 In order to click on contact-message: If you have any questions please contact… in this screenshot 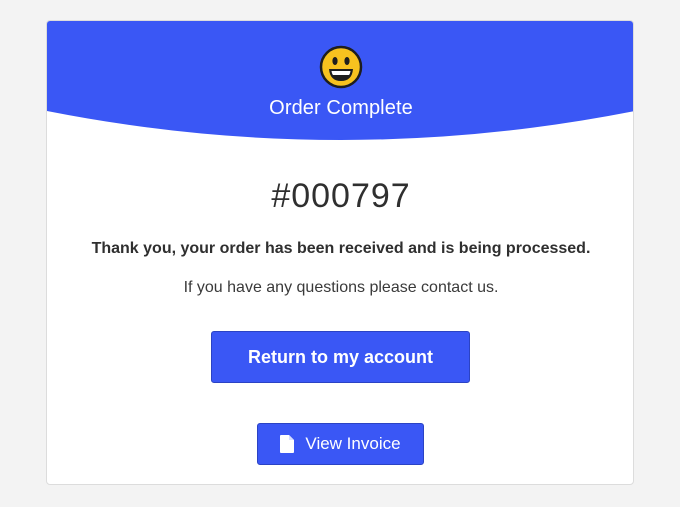, I will do `click(341, 287)`.